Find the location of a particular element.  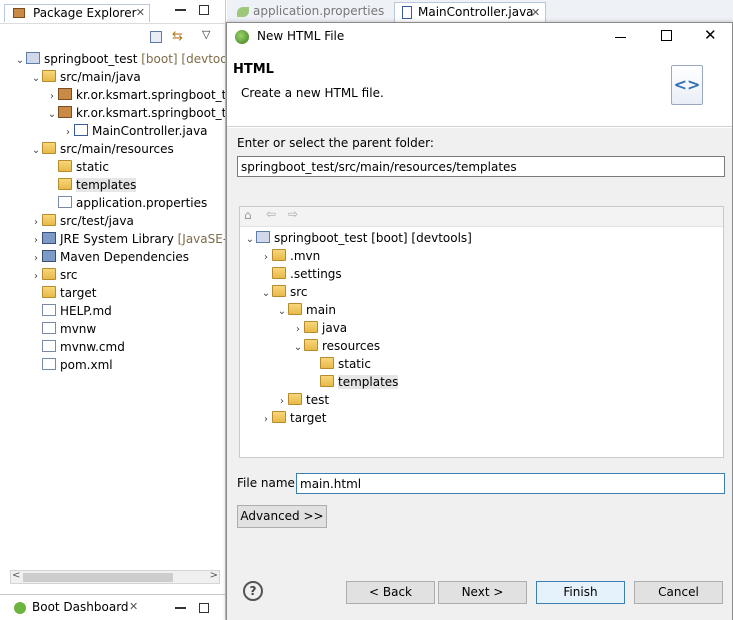

tab-boot-dashboard: Boot Dashboard is located at coordinates (80, 607).